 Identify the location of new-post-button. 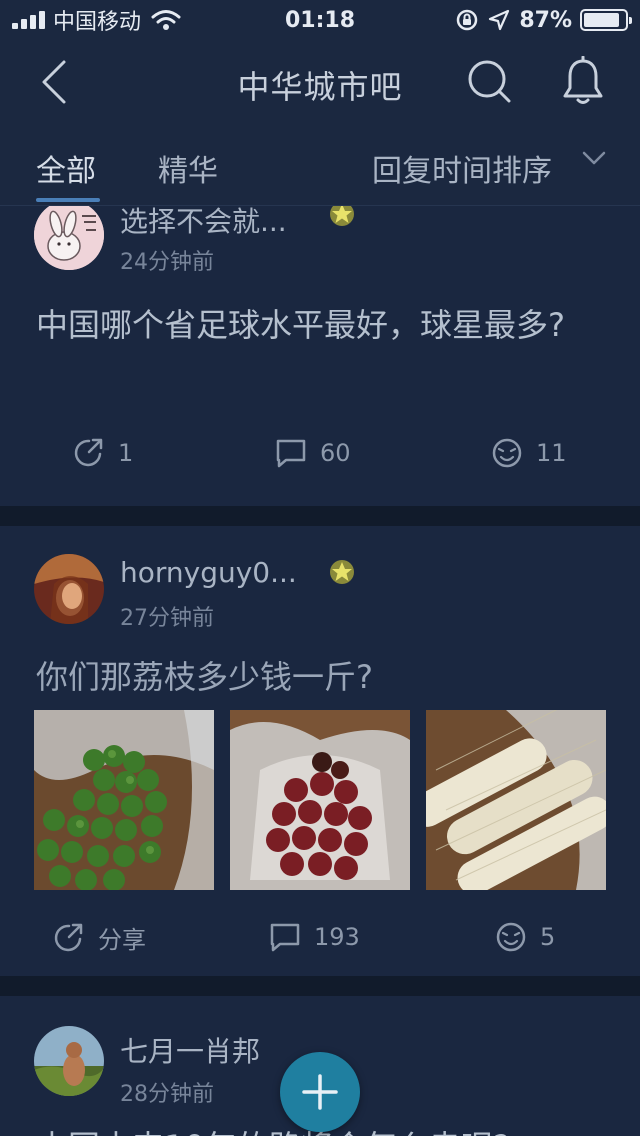
(320, 1092).